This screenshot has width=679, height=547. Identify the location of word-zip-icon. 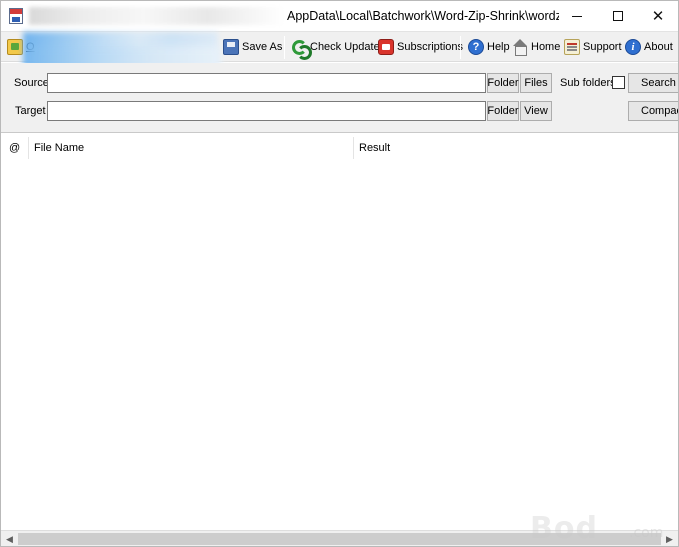
(16, 16).